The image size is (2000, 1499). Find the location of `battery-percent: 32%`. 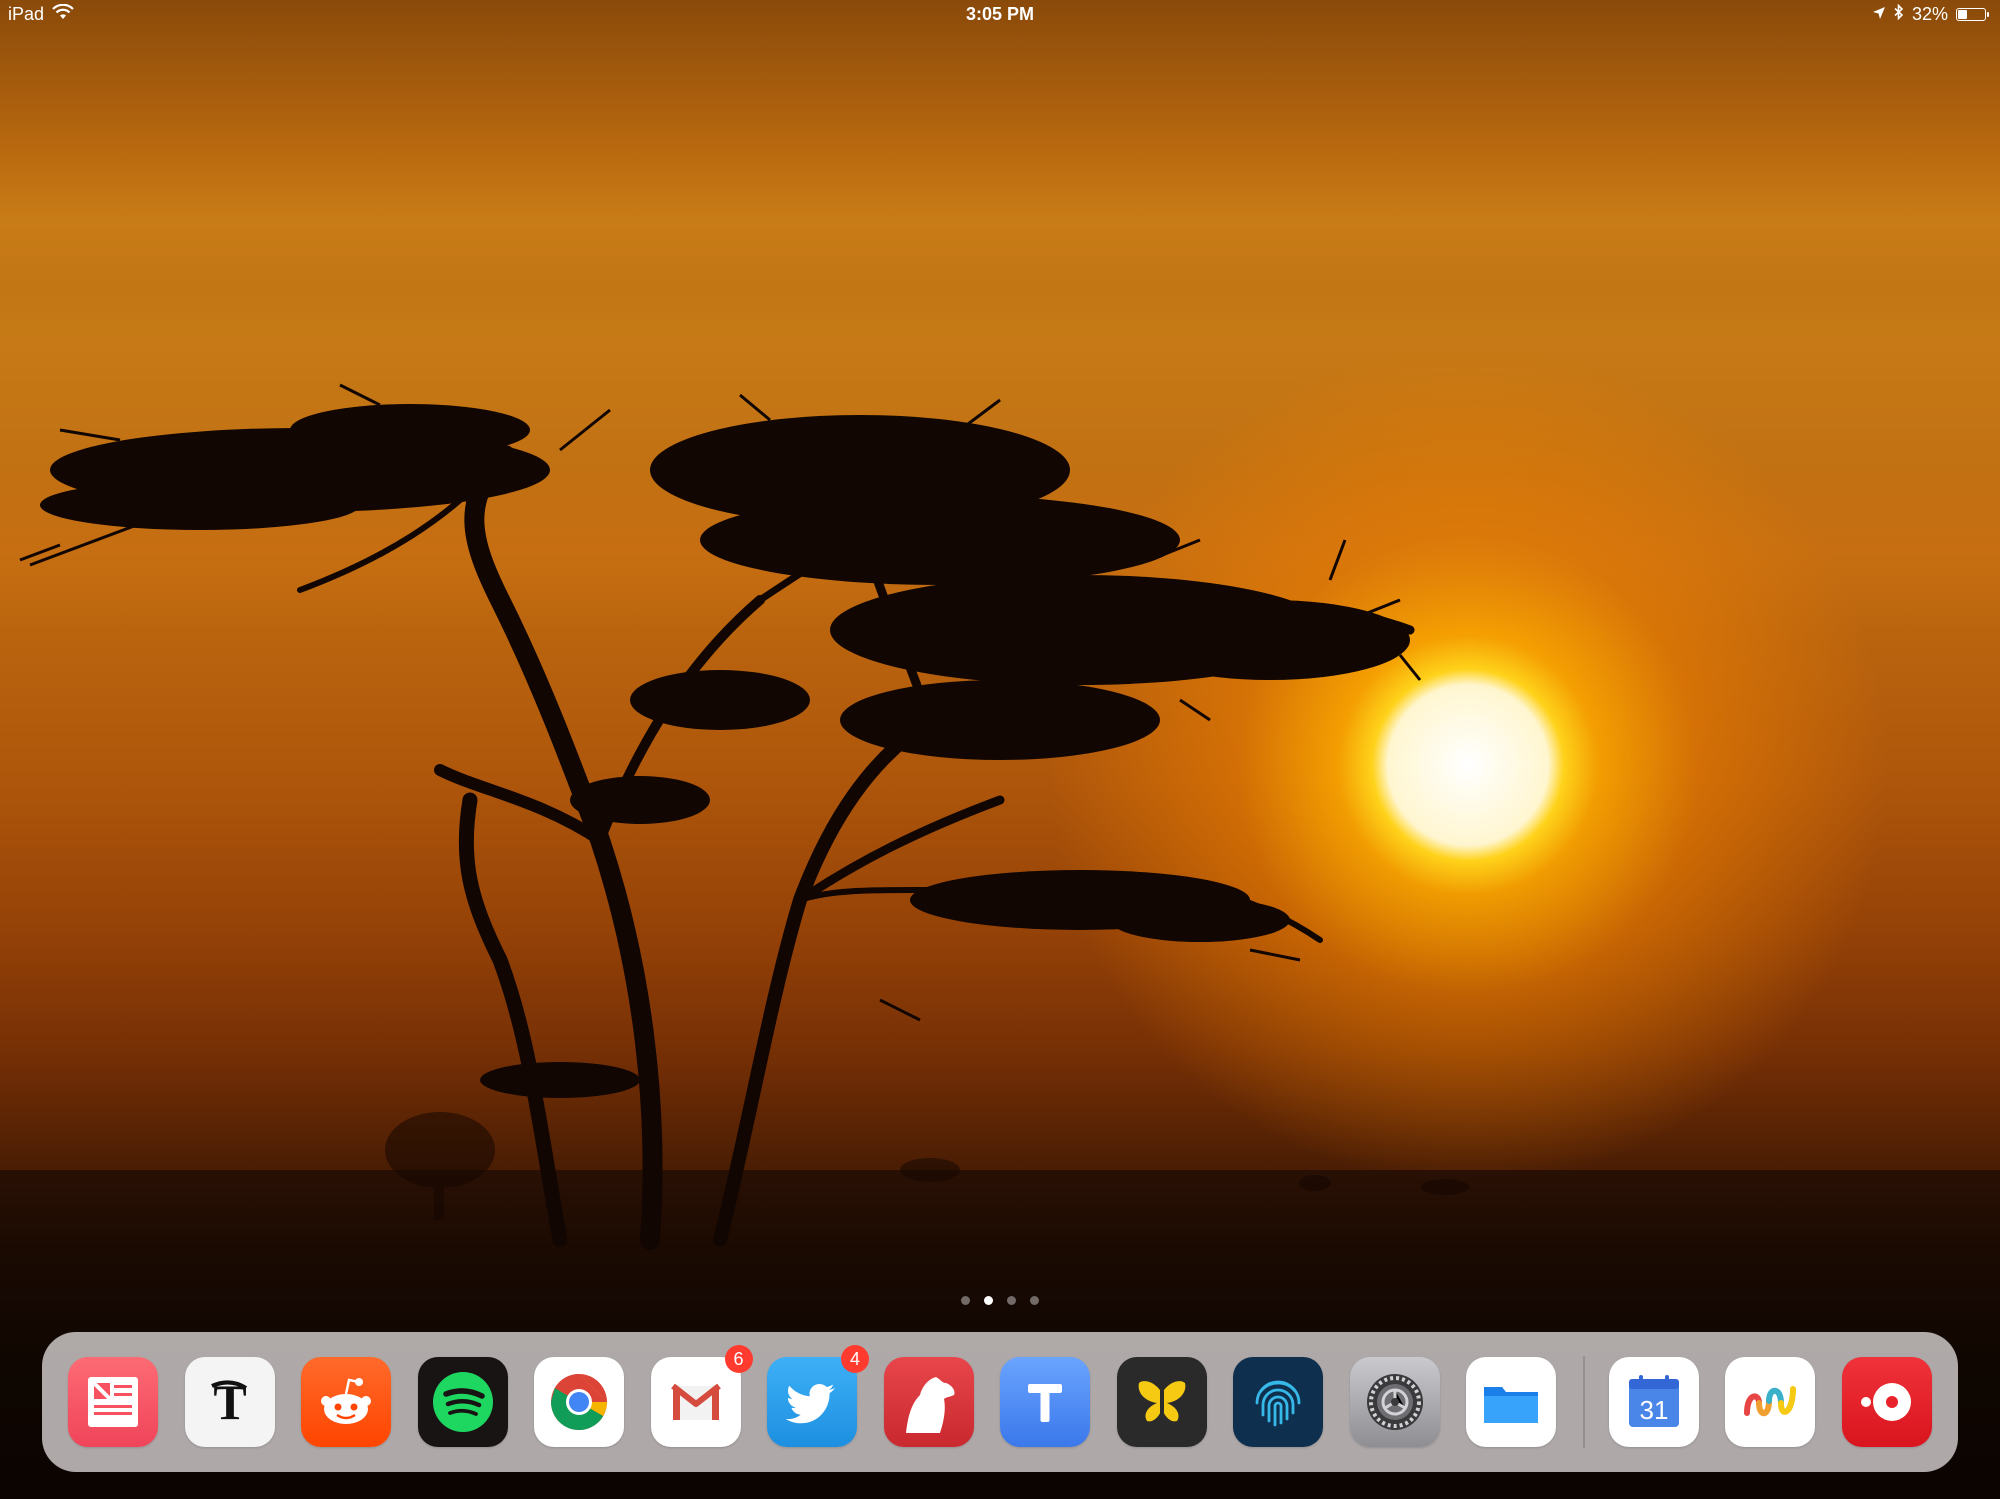

battery-percent: 32% is located at coordinates (1929, 14).